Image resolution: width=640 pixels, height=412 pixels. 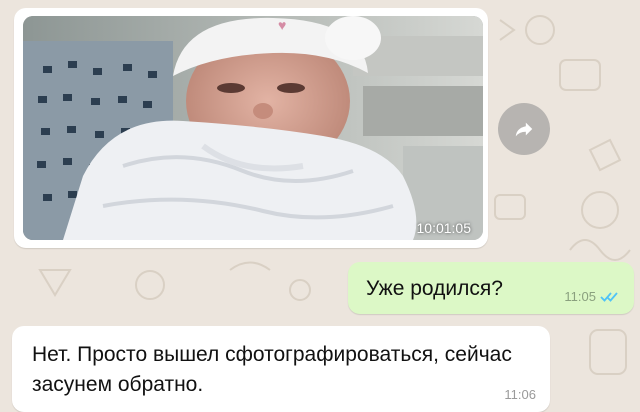 I want to click on message-text: Уже родился?, so click(x=434, y=288).